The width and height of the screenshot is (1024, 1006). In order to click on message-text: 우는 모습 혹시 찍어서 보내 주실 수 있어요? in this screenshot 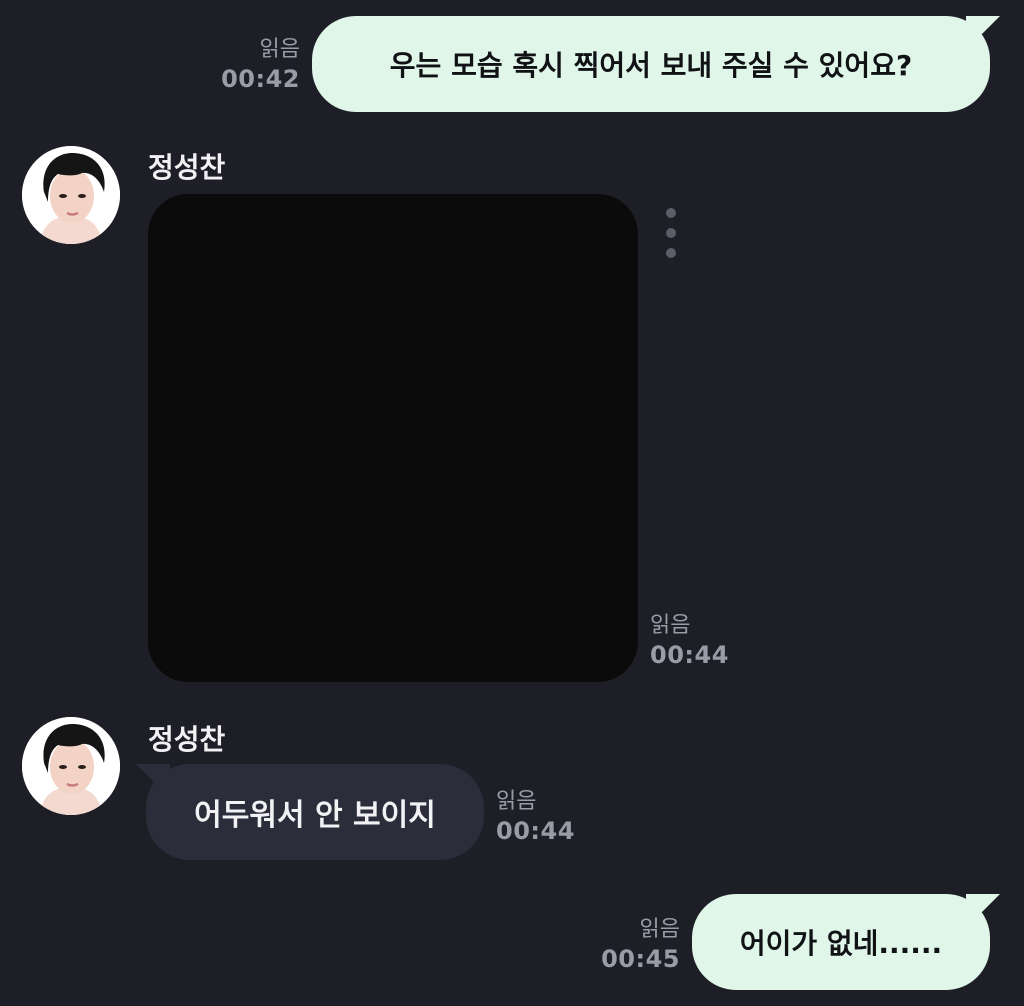, I will do `click(651, 65)`.